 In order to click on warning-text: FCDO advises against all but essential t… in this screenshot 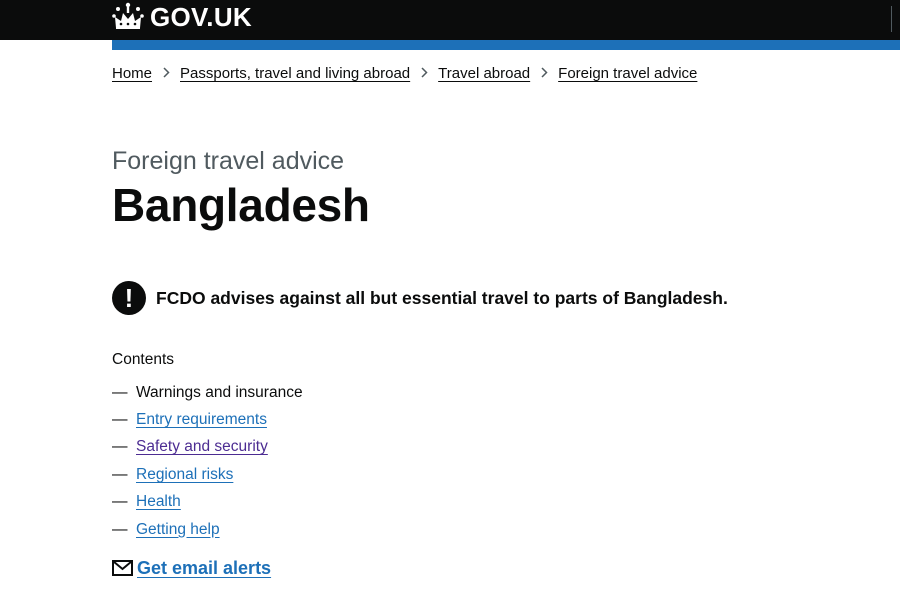, I will do `click(442, 298)`.